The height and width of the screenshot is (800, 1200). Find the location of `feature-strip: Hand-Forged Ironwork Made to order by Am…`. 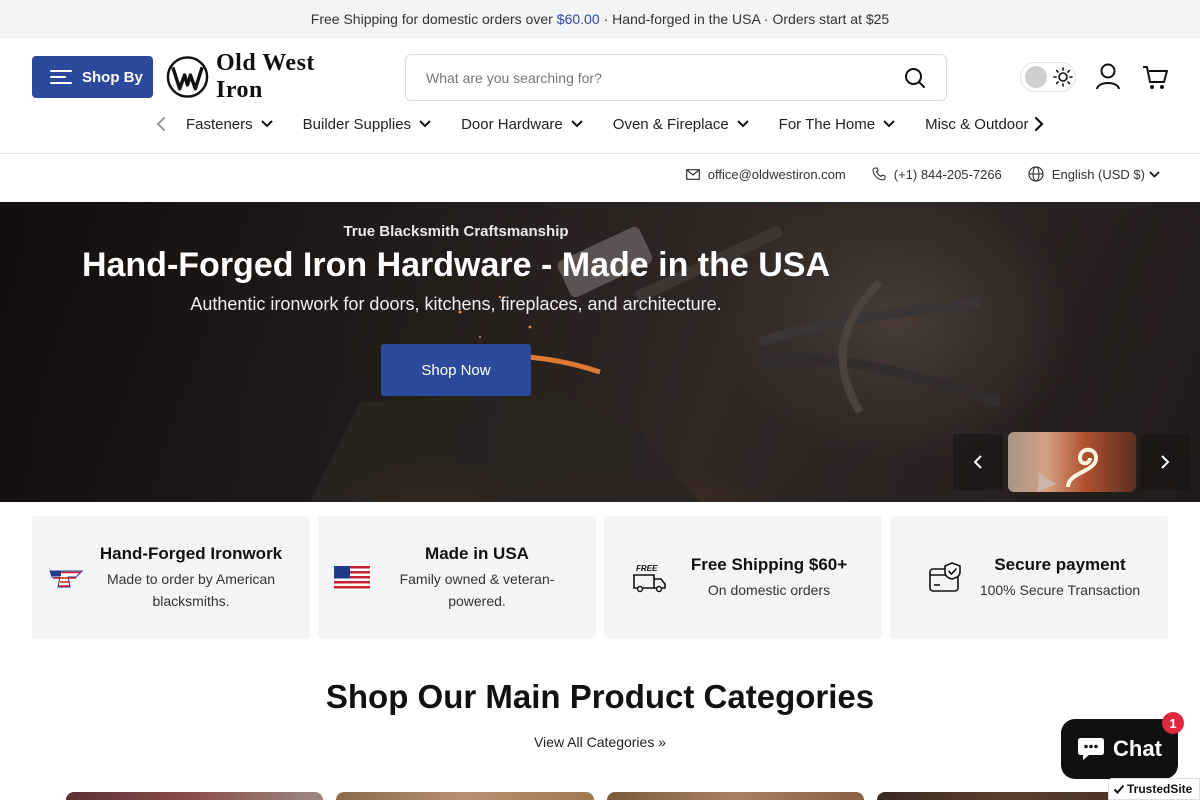

feature-strip: Hand-Forged Ironwork Made to order by Am… is located at coordinates (600, 577).